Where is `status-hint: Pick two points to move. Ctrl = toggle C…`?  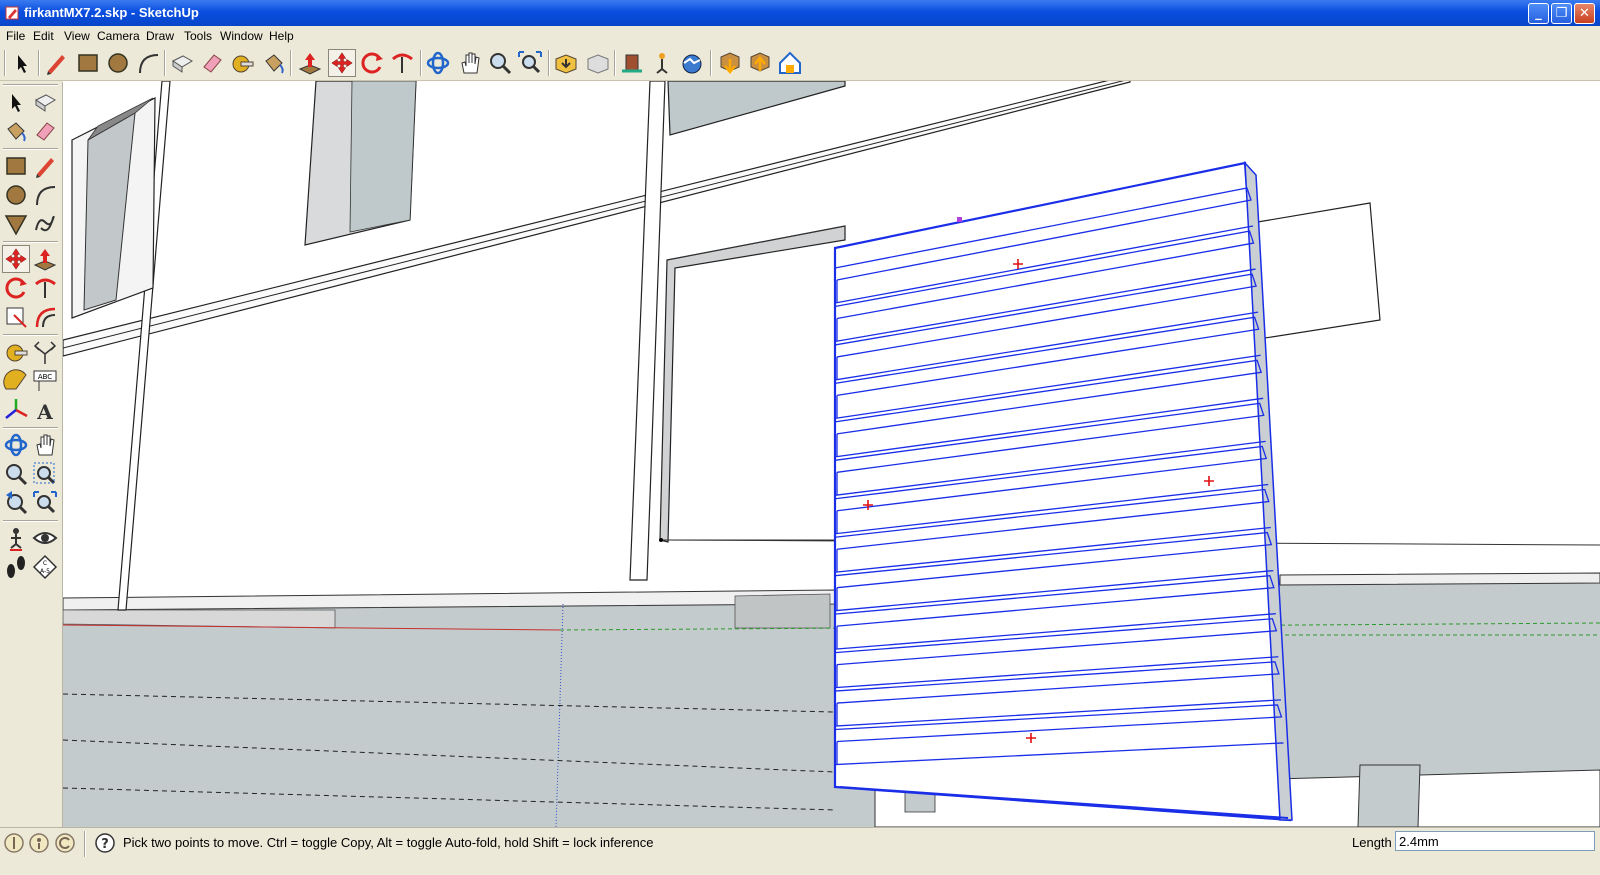
status-hint: Pick two points to move. Ctrl = toggle C… is located at coordinates (388, 842).